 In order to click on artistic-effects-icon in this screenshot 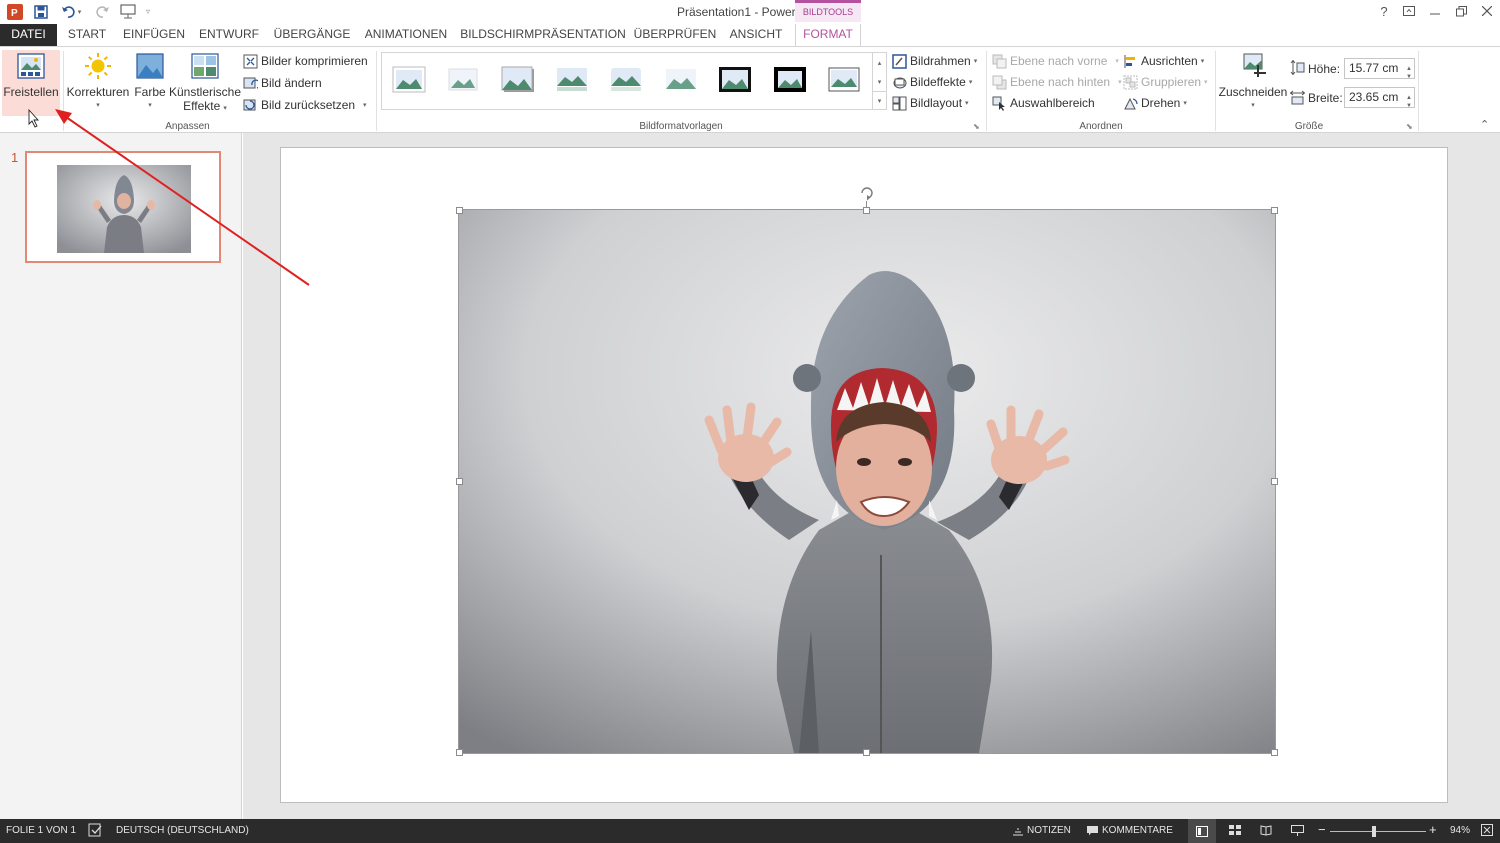, I will do `click(205, 66)`.